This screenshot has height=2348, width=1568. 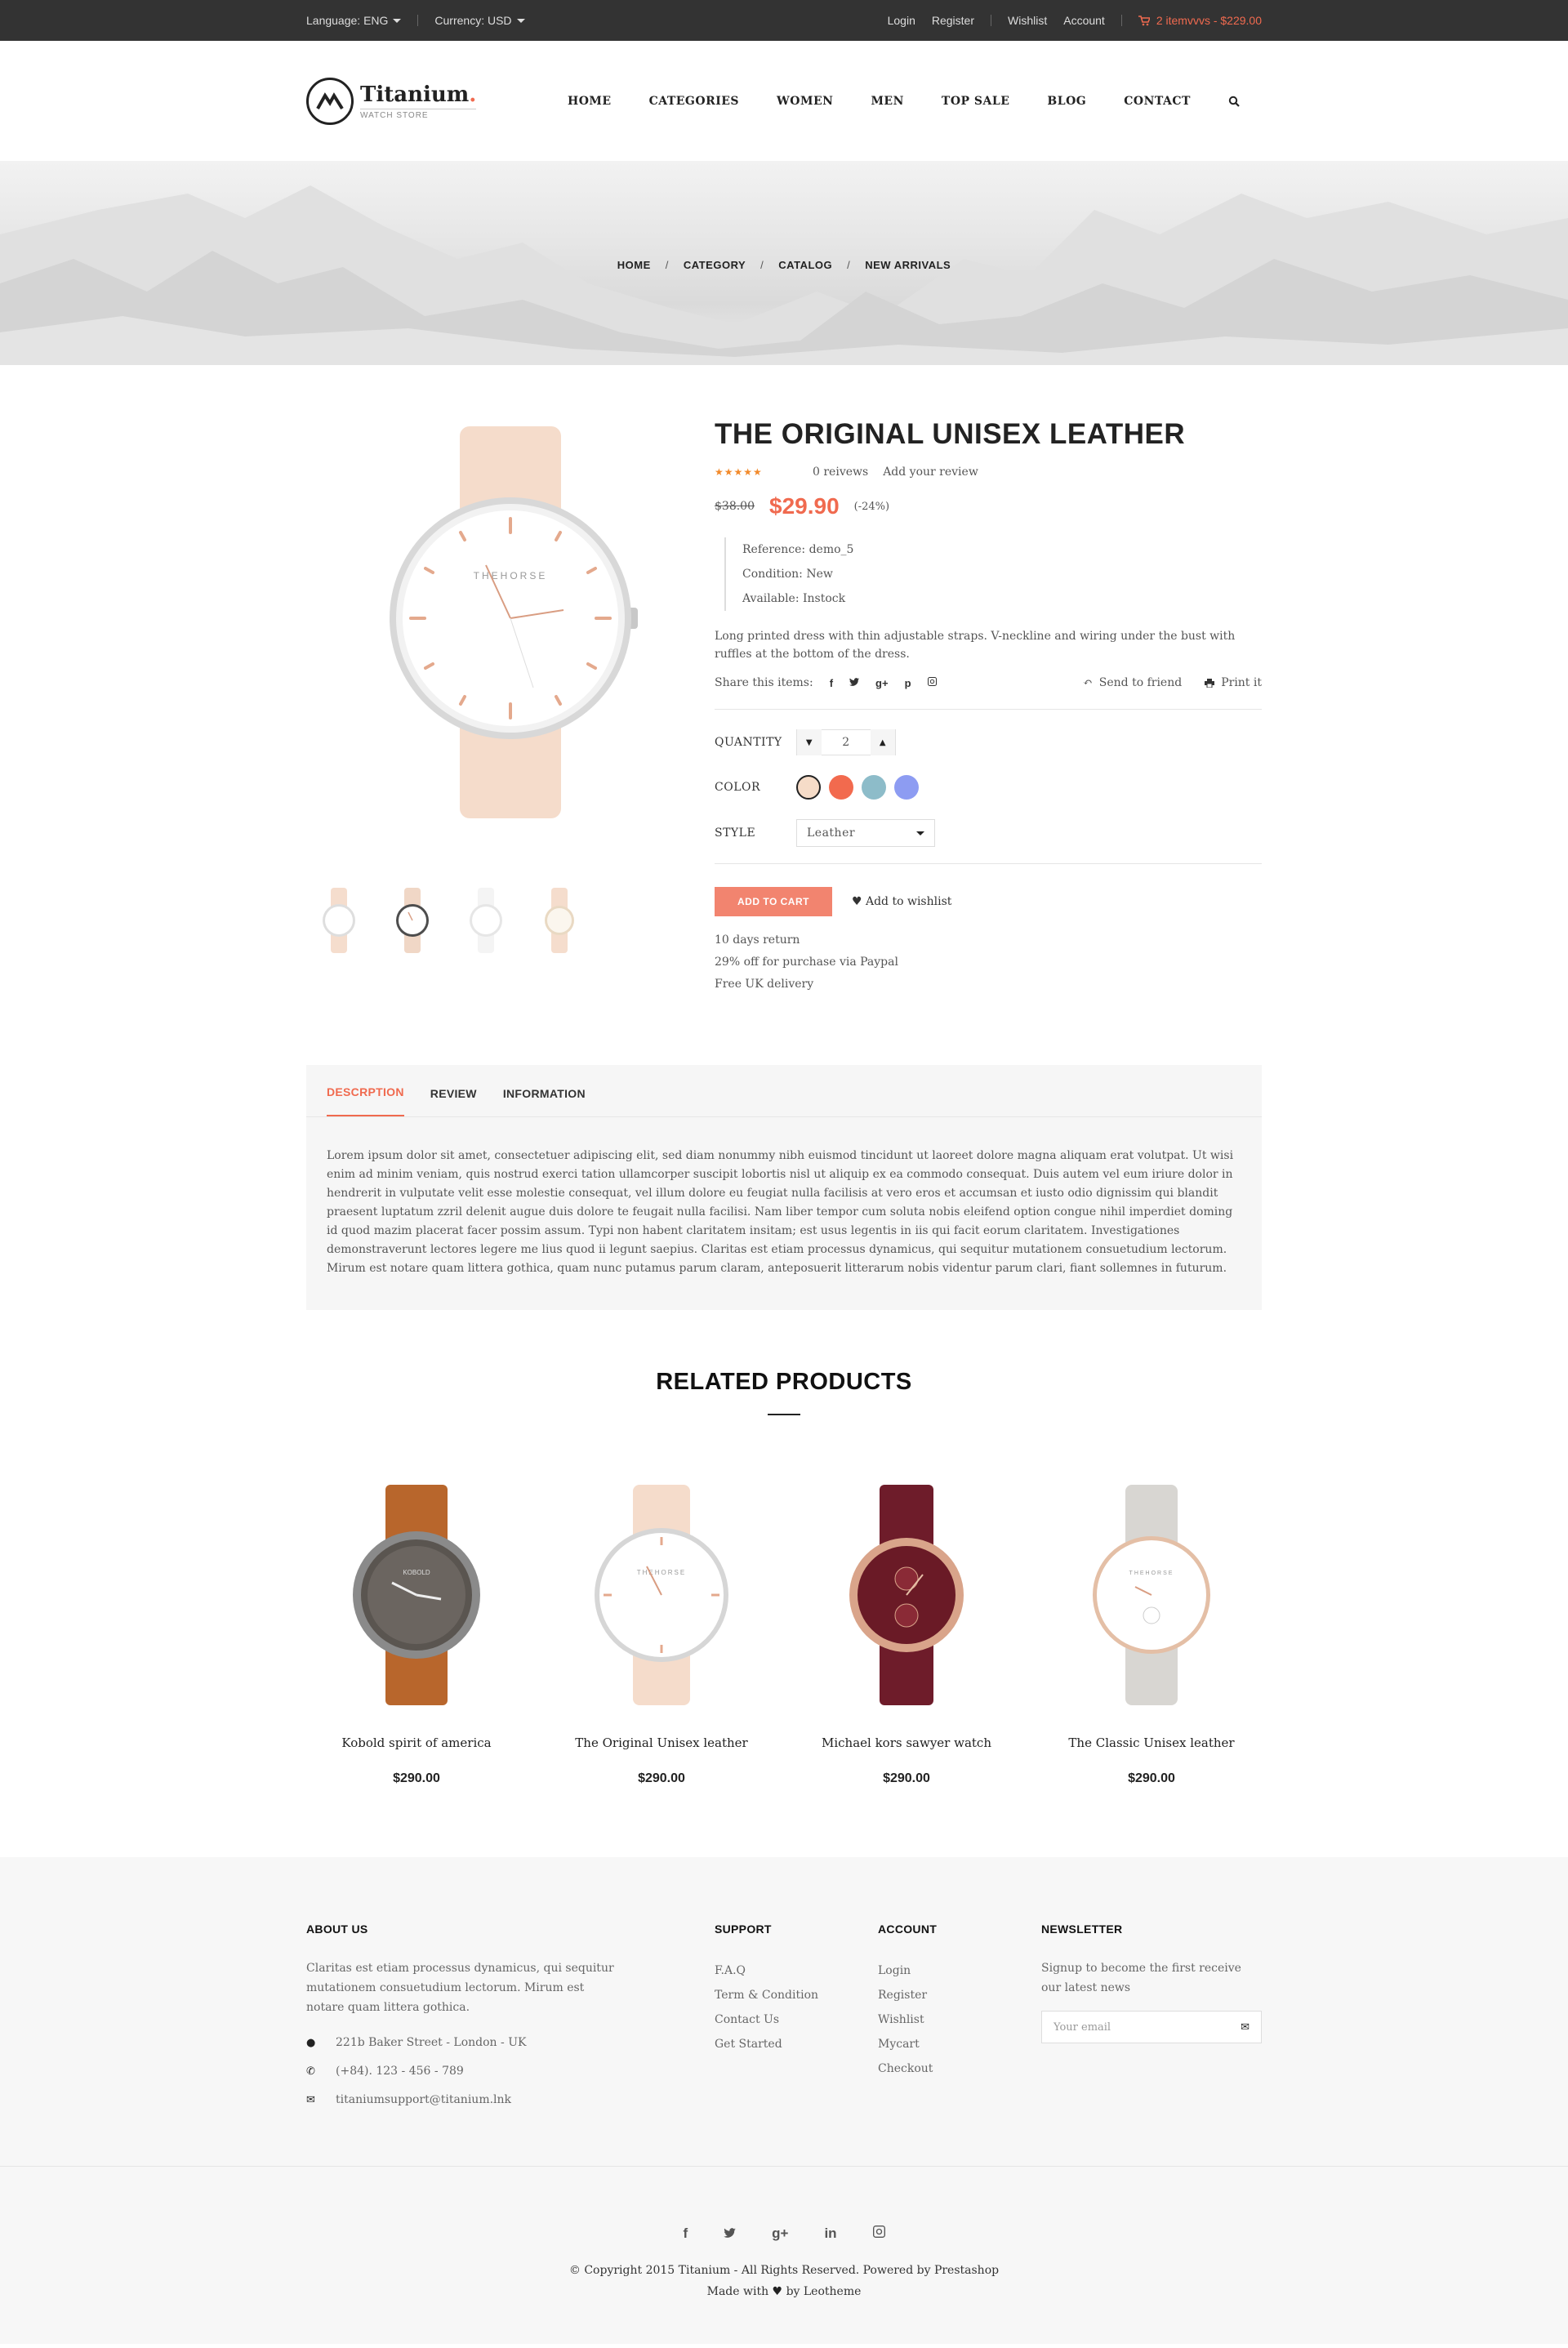 I want to click on pinterest-icon: p, so click(x=908, y=683).